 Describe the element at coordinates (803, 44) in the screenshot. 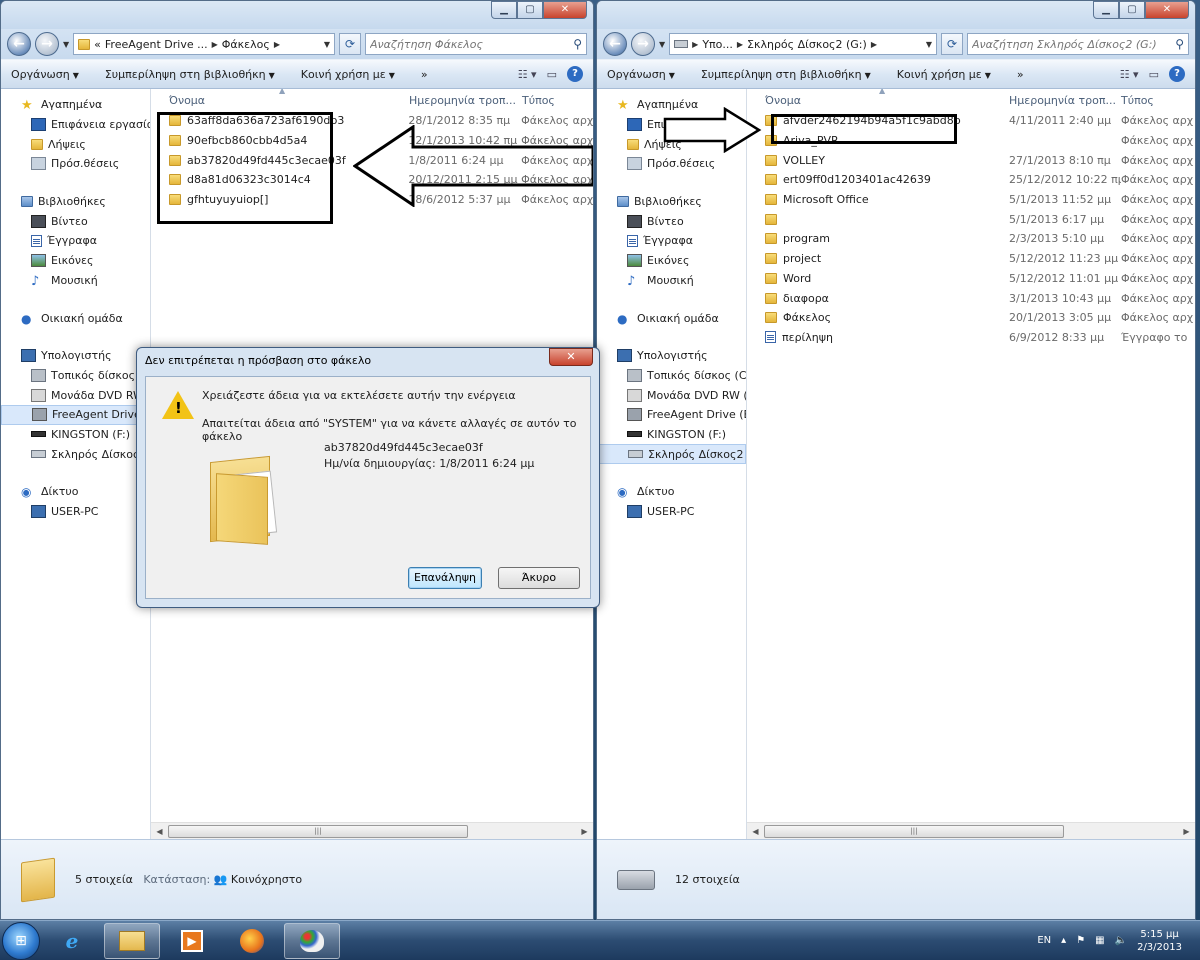

I see `address-bar: ▶ Υπο... ▶ Σκληρός Δίσκος2 (G:) ▶ ▼` at that location.